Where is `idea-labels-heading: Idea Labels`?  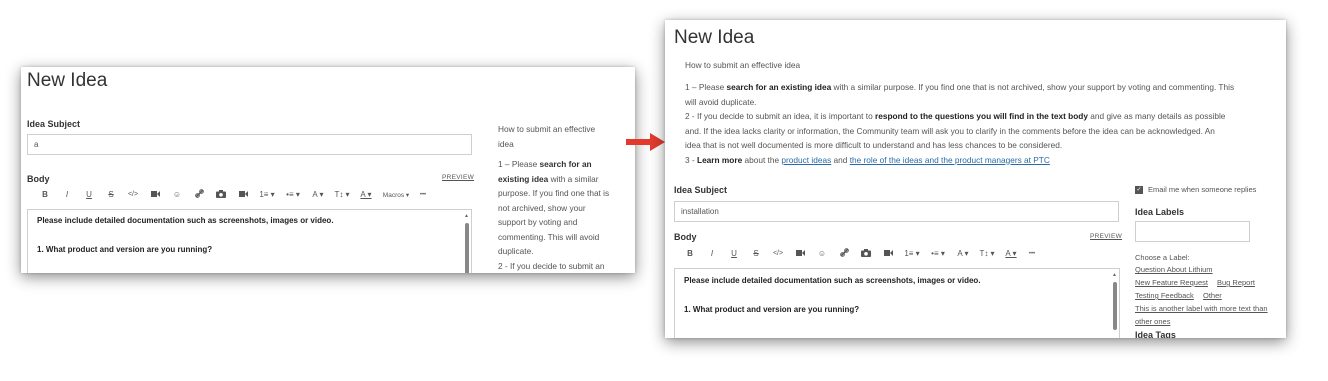
idea-labels-heading: Idea Labels is located at coordinates (1160, 212).